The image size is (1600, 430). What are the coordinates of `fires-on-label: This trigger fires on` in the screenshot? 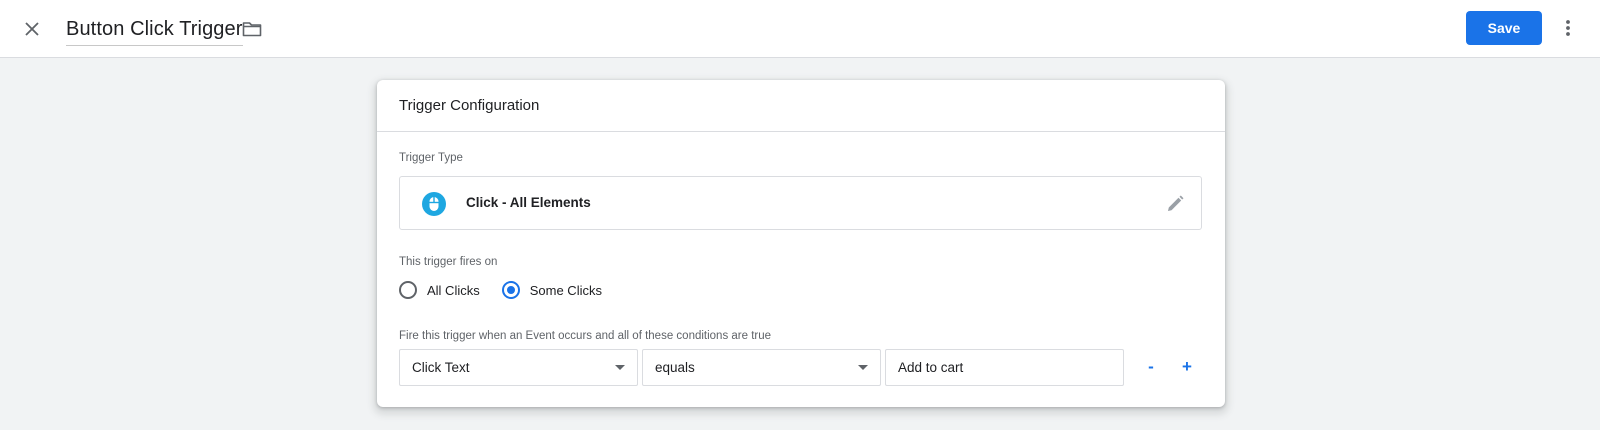 It's located at (448, 262).